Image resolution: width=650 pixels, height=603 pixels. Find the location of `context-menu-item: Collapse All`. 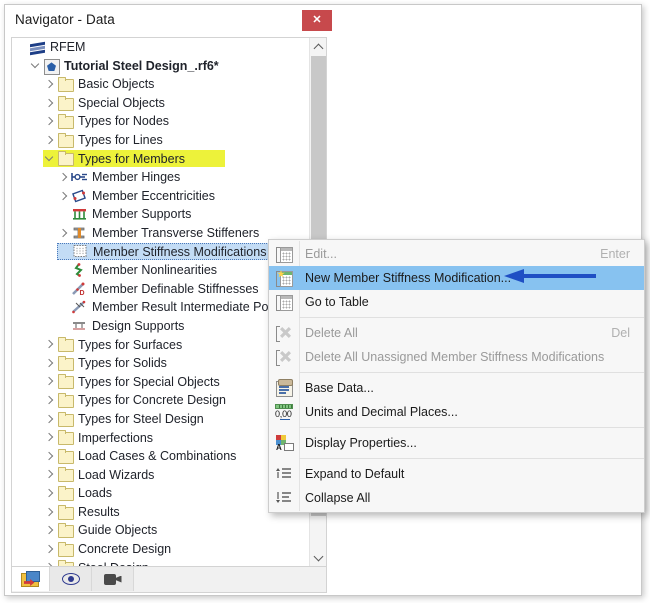

context-menu-item: Collapse All is located at coordinates (456, 498).